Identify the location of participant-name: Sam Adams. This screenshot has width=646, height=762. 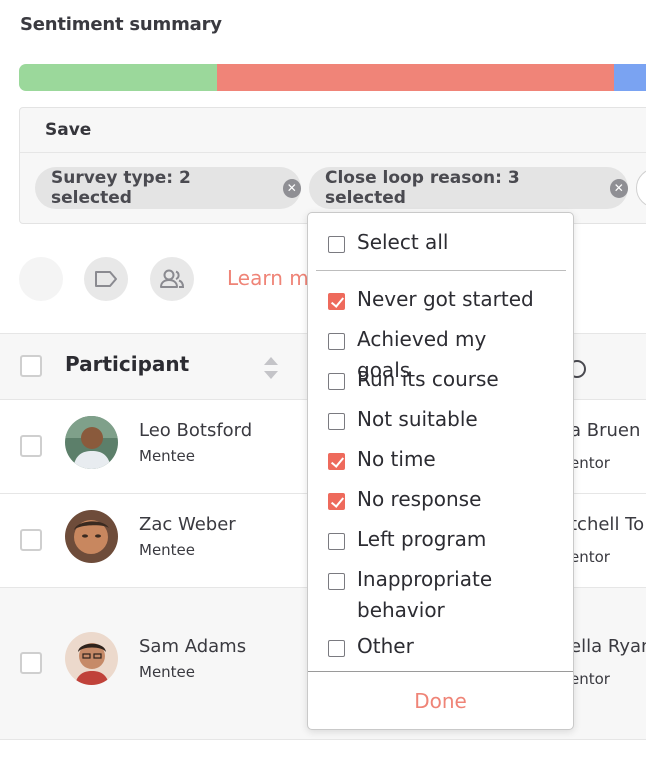
(192, 646).